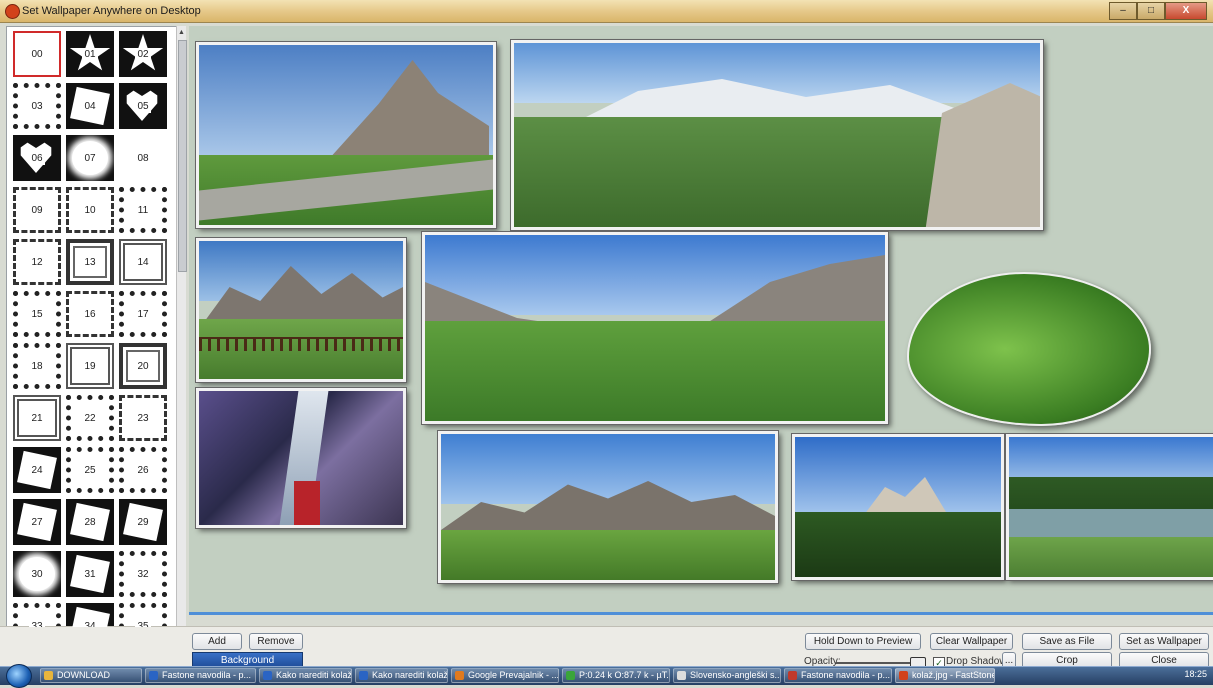  Describe the element at coordinates (181, 341) in the screenshot. I see `thumbnail-scrollbar: ▲ ▼` at that location.